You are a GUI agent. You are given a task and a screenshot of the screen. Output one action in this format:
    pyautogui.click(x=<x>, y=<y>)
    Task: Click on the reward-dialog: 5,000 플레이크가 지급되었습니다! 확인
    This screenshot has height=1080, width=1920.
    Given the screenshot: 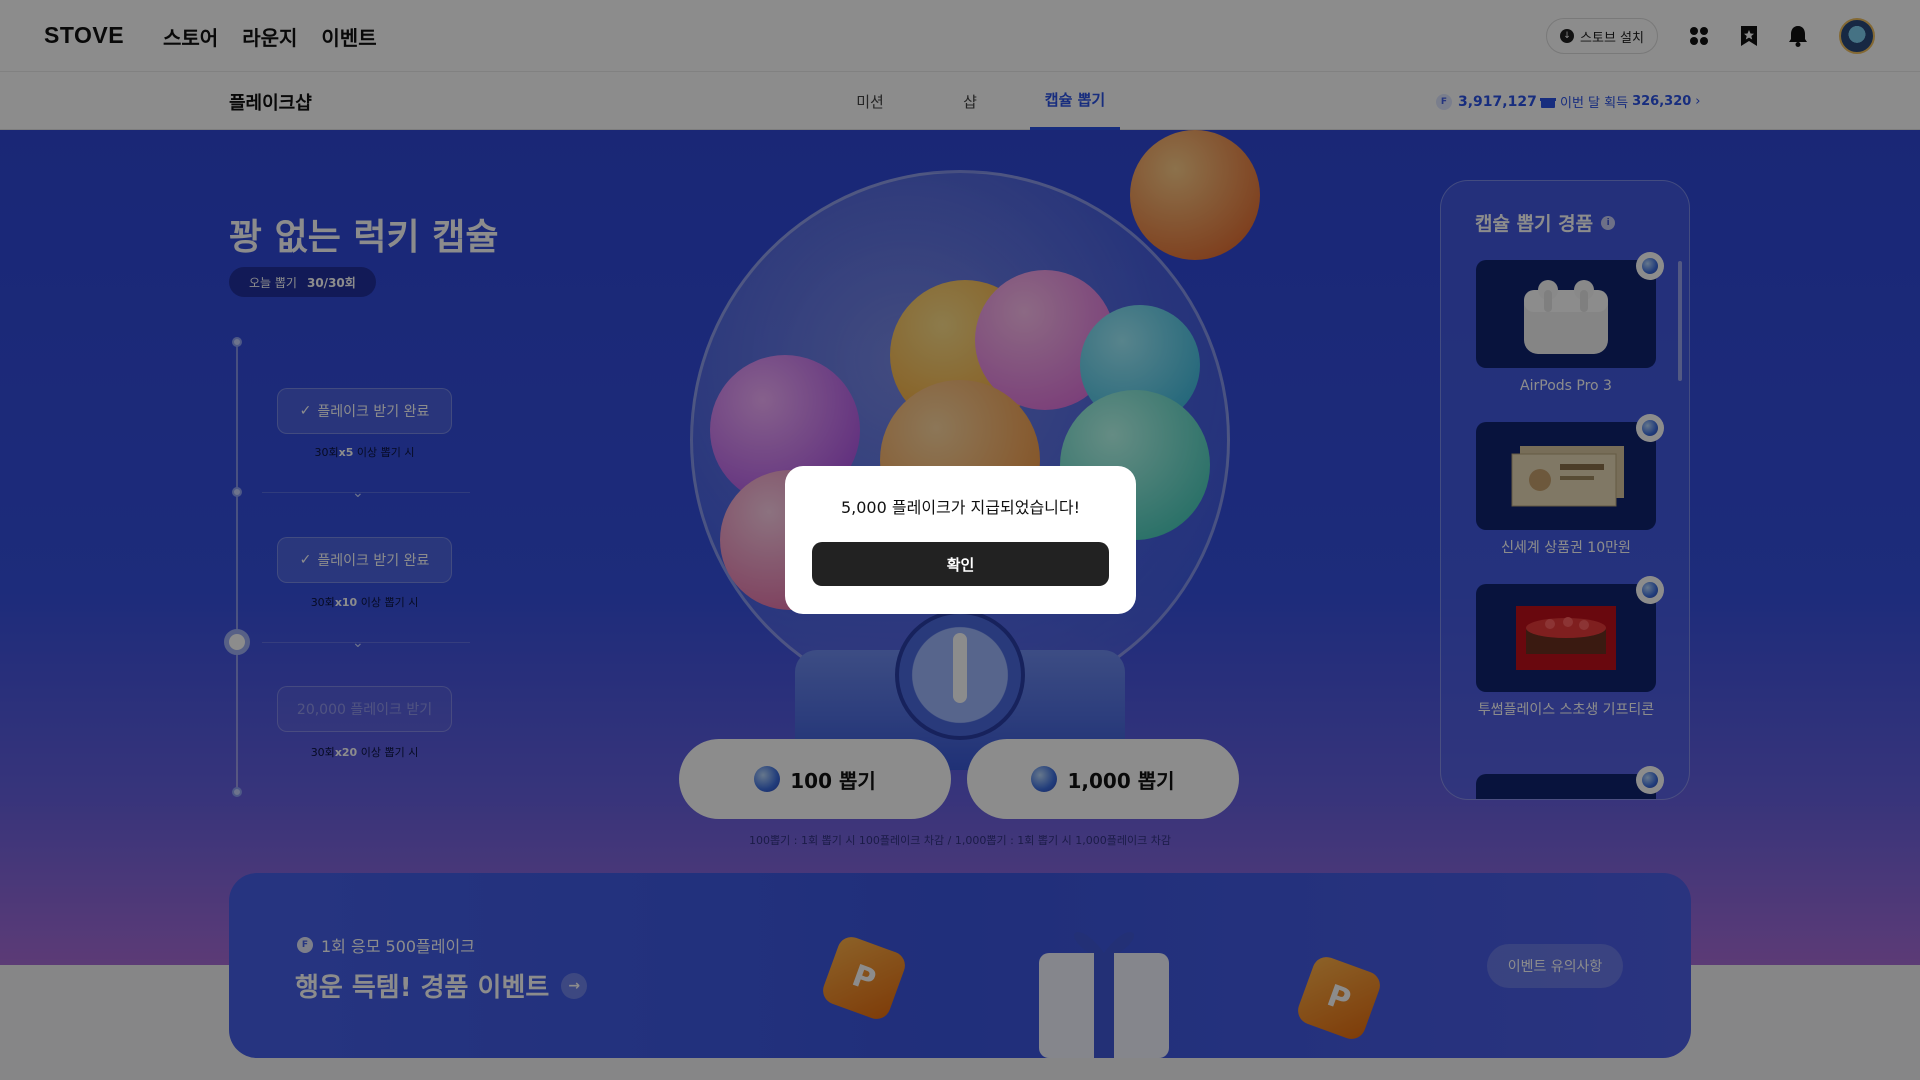 What is the action you would take?
    pyautogui.click(x=960, y=540)
    